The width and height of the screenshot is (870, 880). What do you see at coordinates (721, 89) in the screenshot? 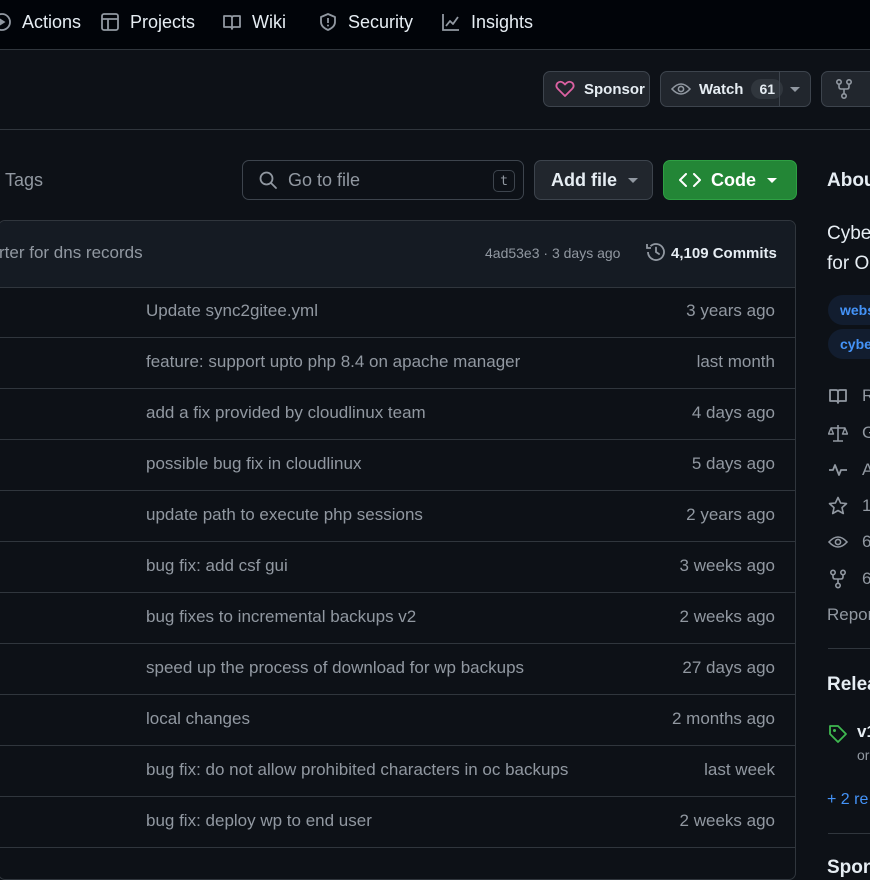
I see `watch-label: Watch` at bounding box center [721, 89].